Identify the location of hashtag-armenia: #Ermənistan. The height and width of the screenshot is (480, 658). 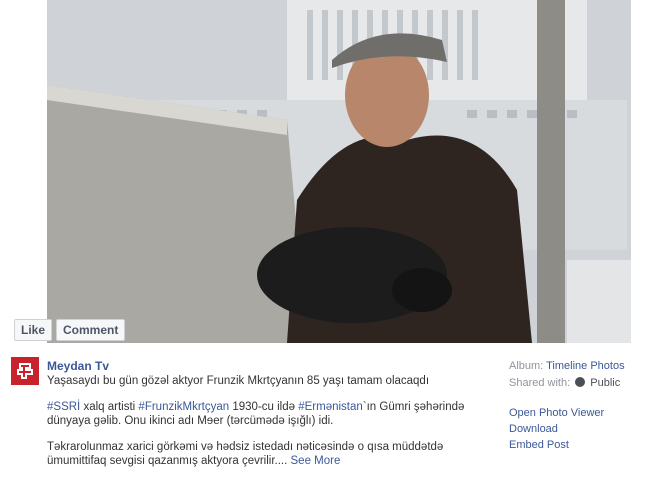
(330, 407).